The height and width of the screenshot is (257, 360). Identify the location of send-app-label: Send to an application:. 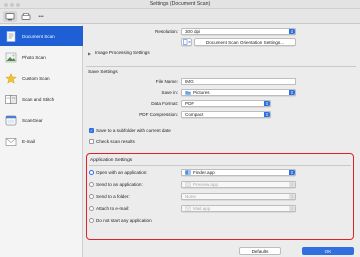
(119, 184).